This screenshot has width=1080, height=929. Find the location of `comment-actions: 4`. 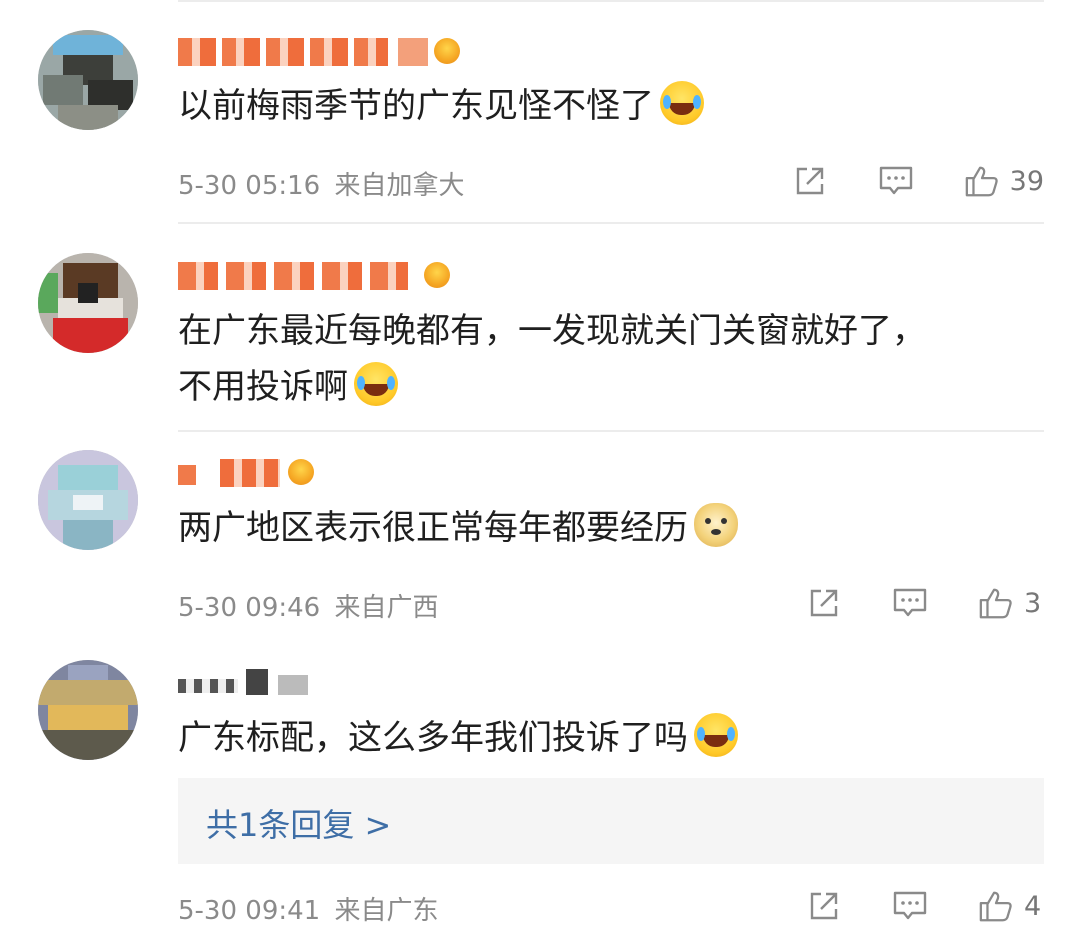

comment-actions: 4 is located at coordinates (900, 906).